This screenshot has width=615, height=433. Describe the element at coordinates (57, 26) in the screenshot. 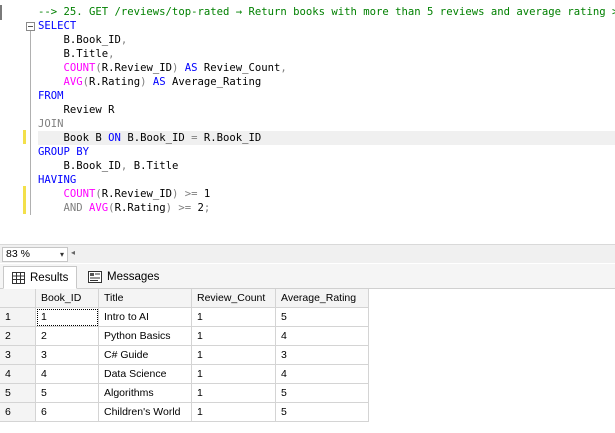

I see `code-line: SELECT` at that location.